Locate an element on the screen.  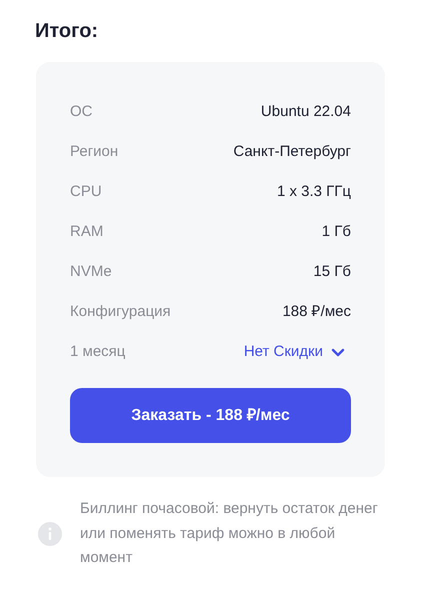
summary-title: Итого: is located at coordinates (67, 31).